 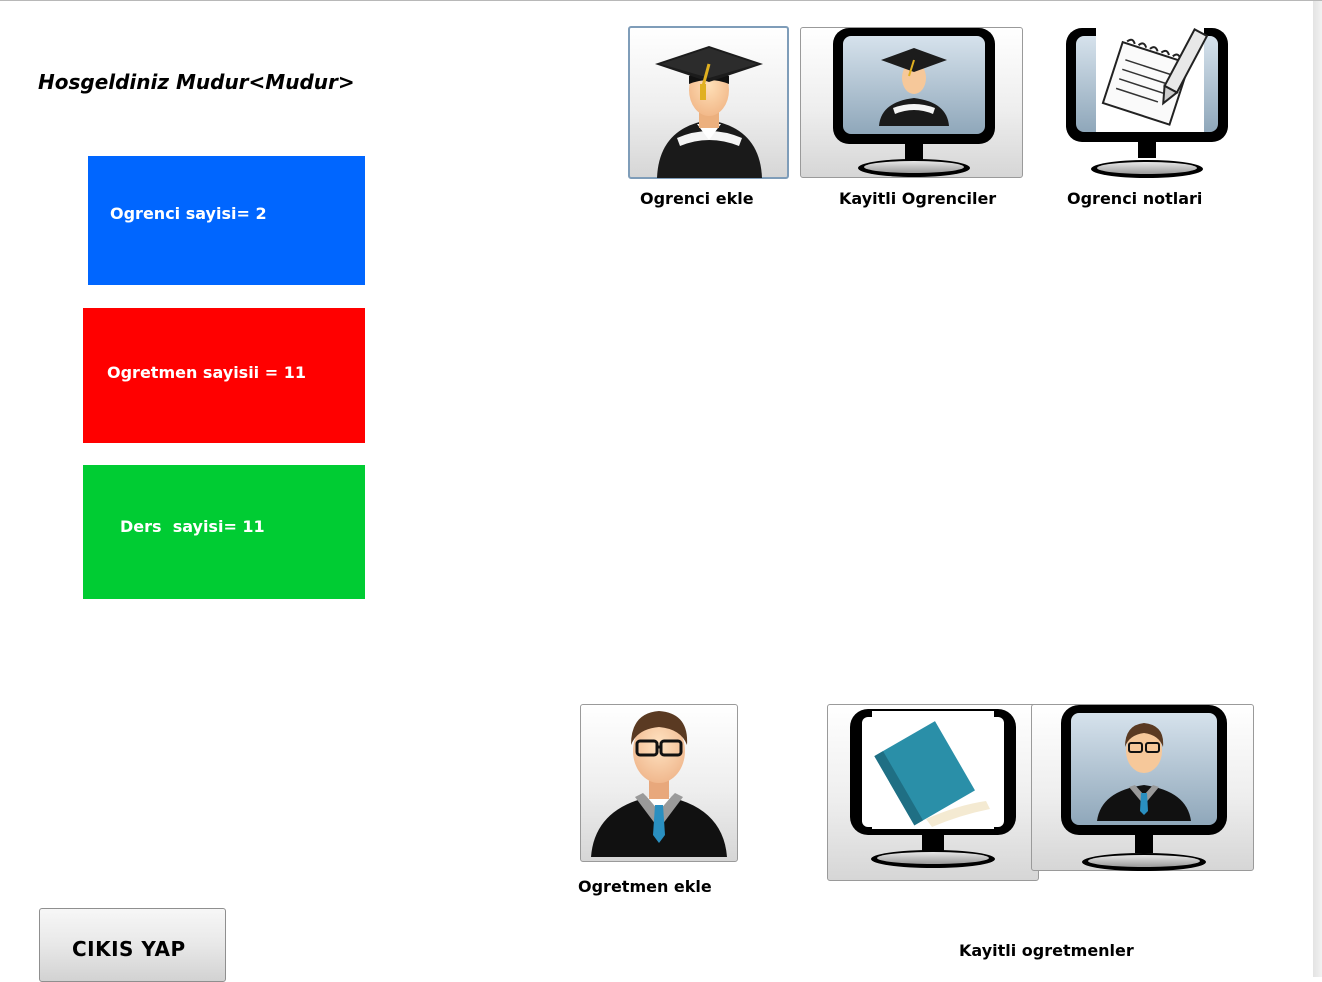 What do you see at coordinates (645, 886) in the screenshot?
I see `add-teacher-caption: Ogretmen ekle` at bounding box center [645, 886].